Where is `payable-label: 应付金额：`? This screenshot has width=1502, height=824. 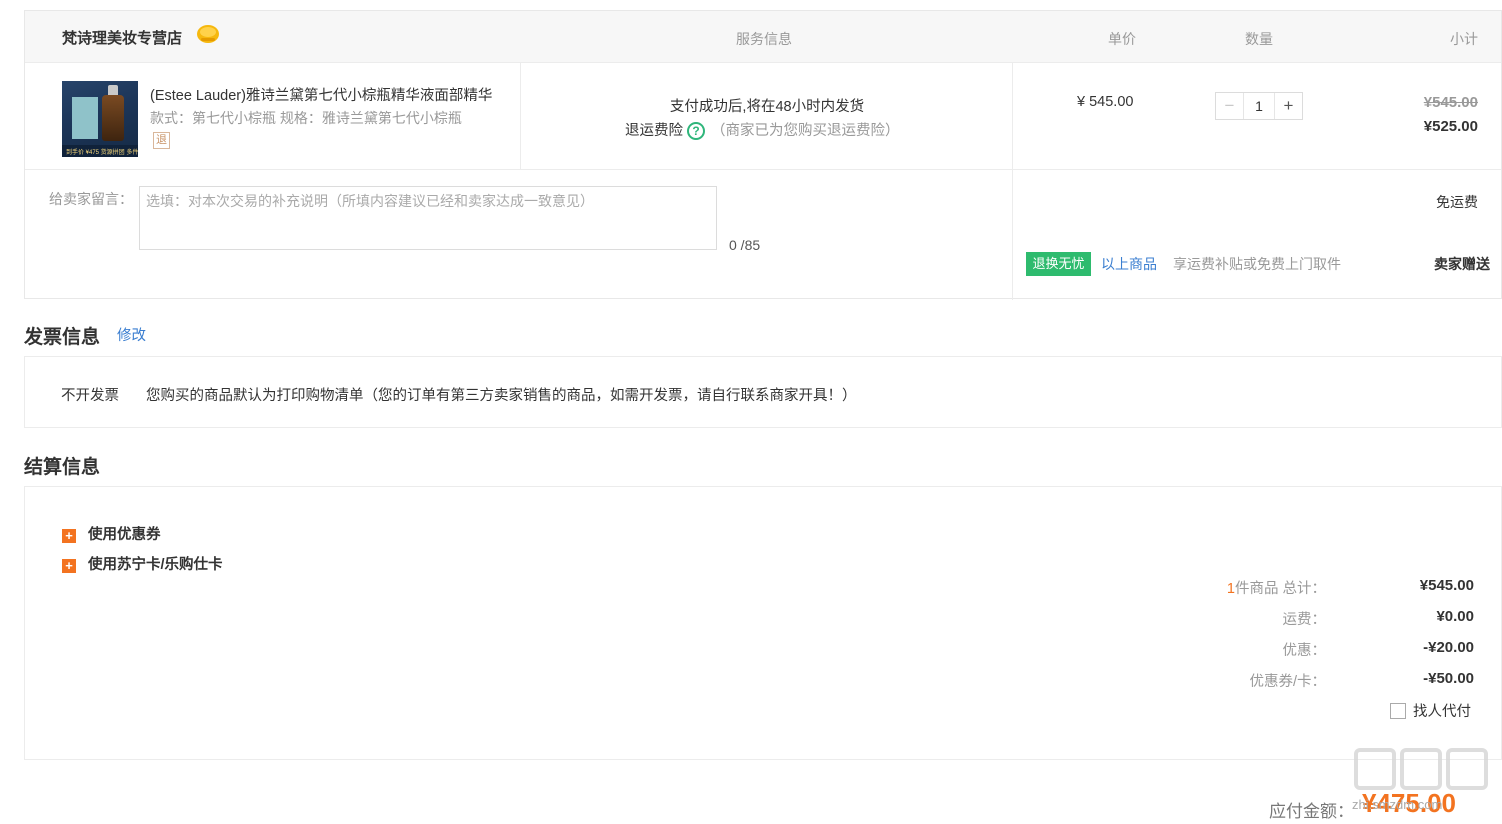
payable-label: 应付金额： is located at coordinates (1311, 811).